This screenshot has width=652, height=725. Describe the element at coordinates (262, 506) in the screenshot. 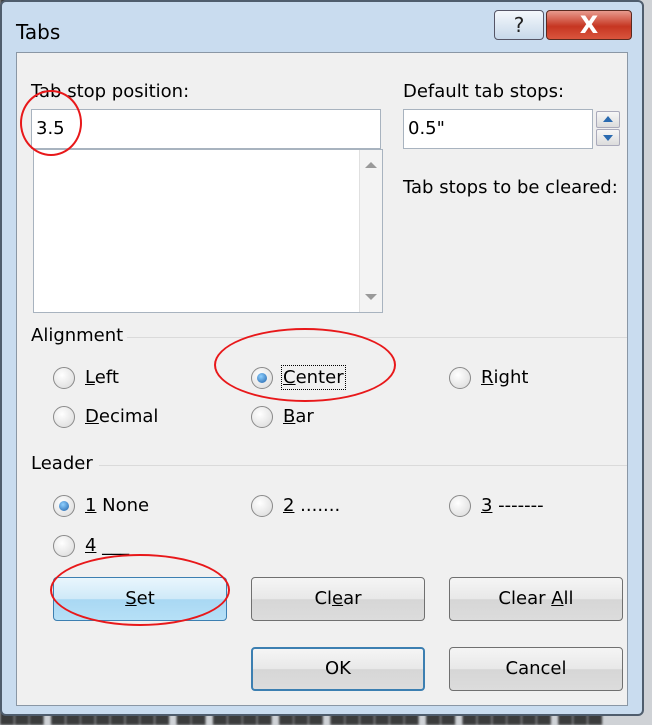

I see `leader-dots-radio` at that location.